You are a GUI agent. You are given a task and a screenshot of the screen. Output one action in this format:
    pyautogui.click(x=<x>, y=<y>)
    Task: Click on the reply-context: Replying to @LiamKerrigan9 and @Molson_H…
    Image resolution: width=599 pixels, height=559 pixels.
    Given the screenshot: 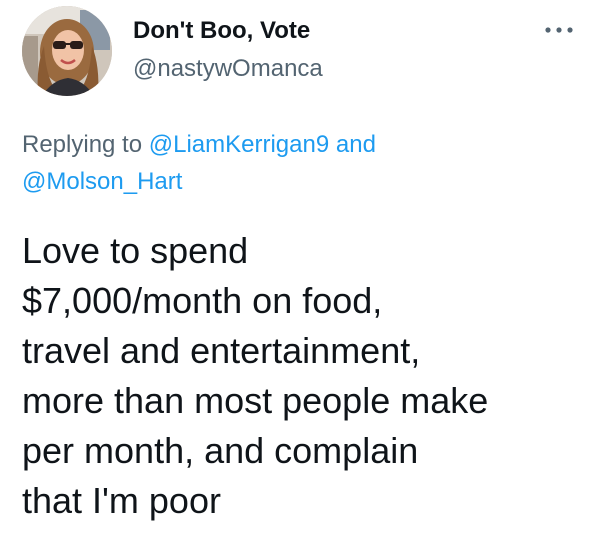 What is the action you would take?
    pyautogui.click(x=302, y=163)
    